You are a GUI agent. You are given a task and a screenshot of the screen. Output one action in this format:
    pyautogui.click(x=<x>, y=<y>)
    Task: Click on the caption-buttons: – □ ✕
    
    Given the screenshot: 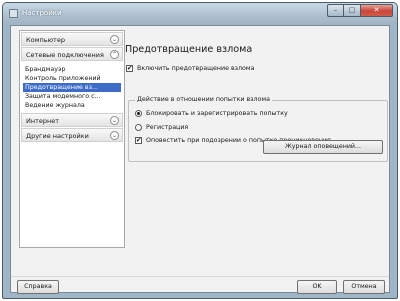 What is the action you would take?
    pyautogui.click(x=360, y=11)
    